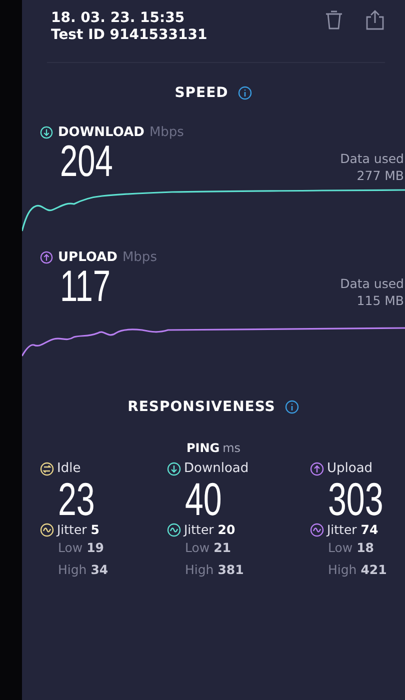 Image resolution: width=405 pixels, height=700 pixels. What do you see at coordinates (214, 570) in the screenshot?
I see `high-text: High 381` at bounding box center [214, 570].